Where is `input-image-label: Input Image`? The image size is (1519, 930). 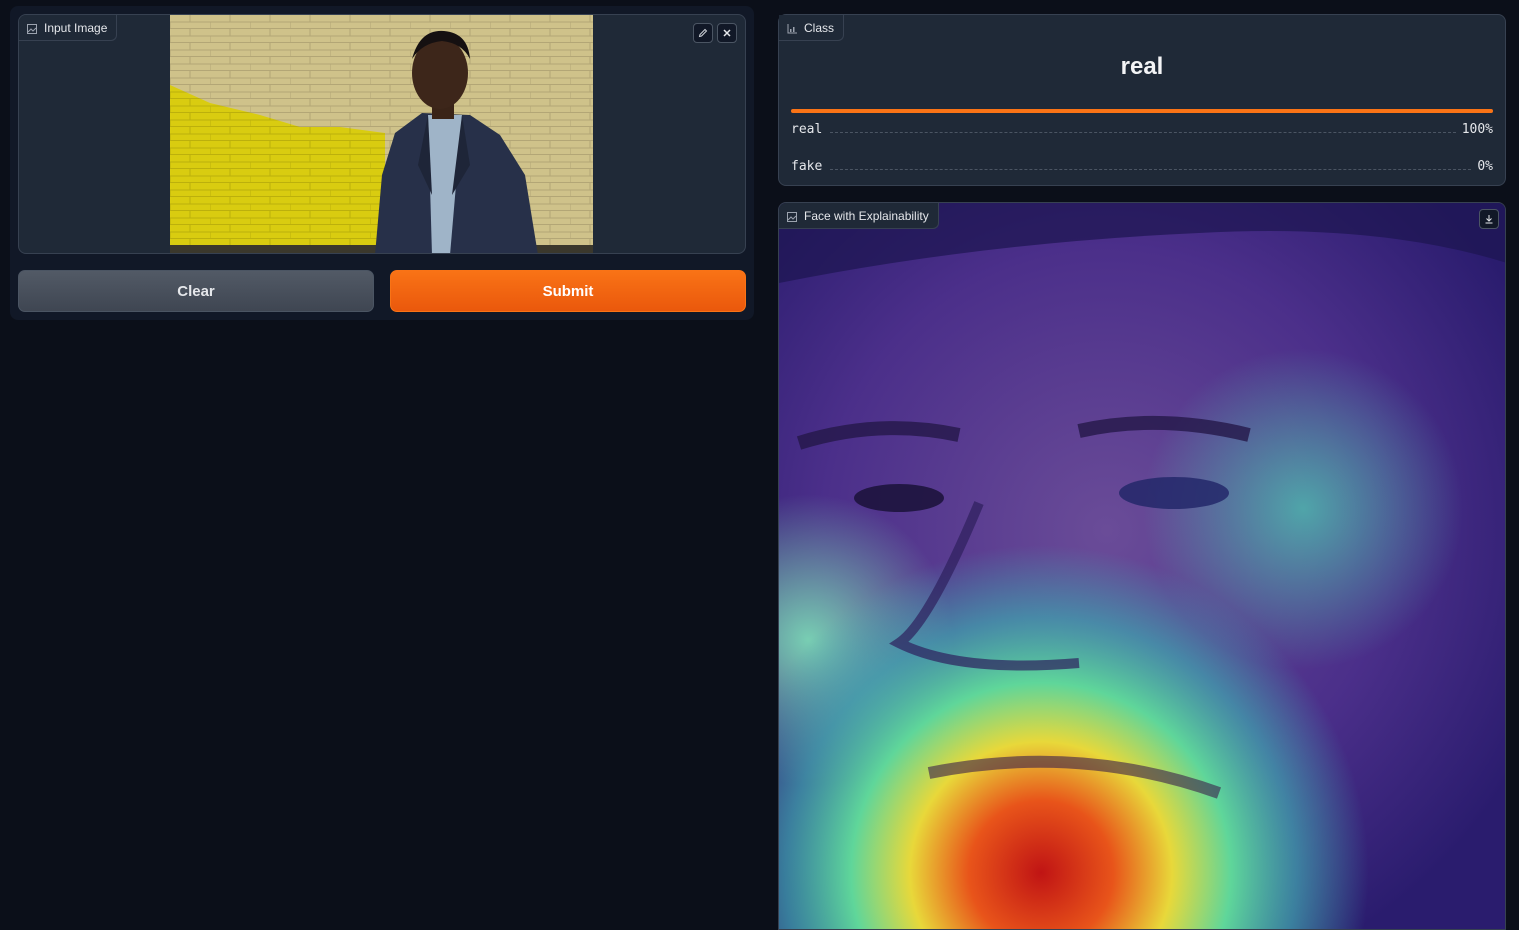 input-image-label: Input Image is located at coordinates (68, 28).